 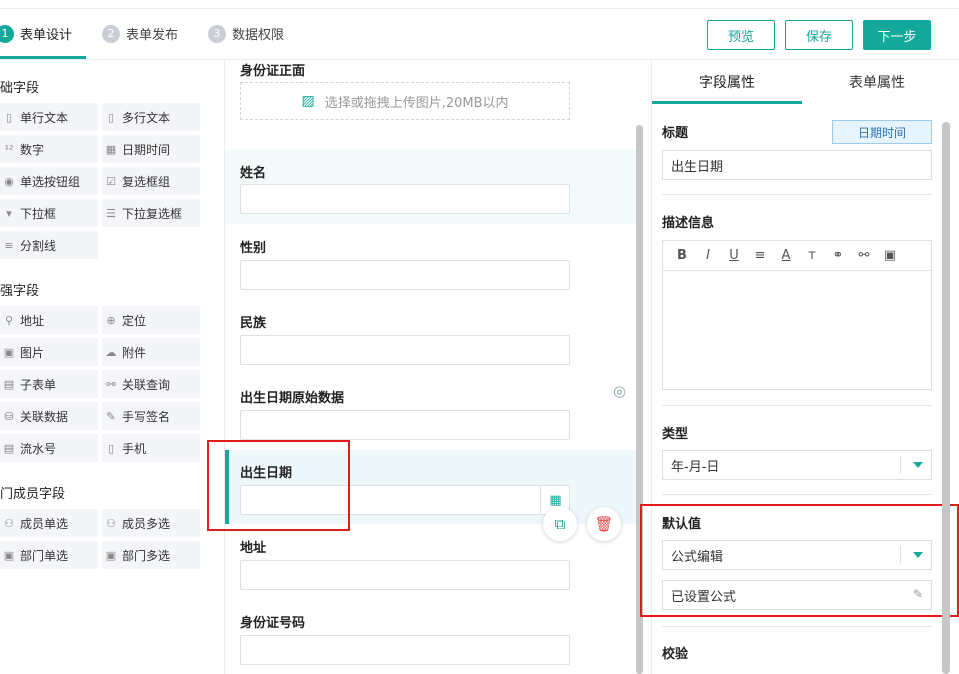 What do you see at coordinates (9, 555) in the screenshot?
I see `department-icon: ▣` at bounding box center [9, 555].